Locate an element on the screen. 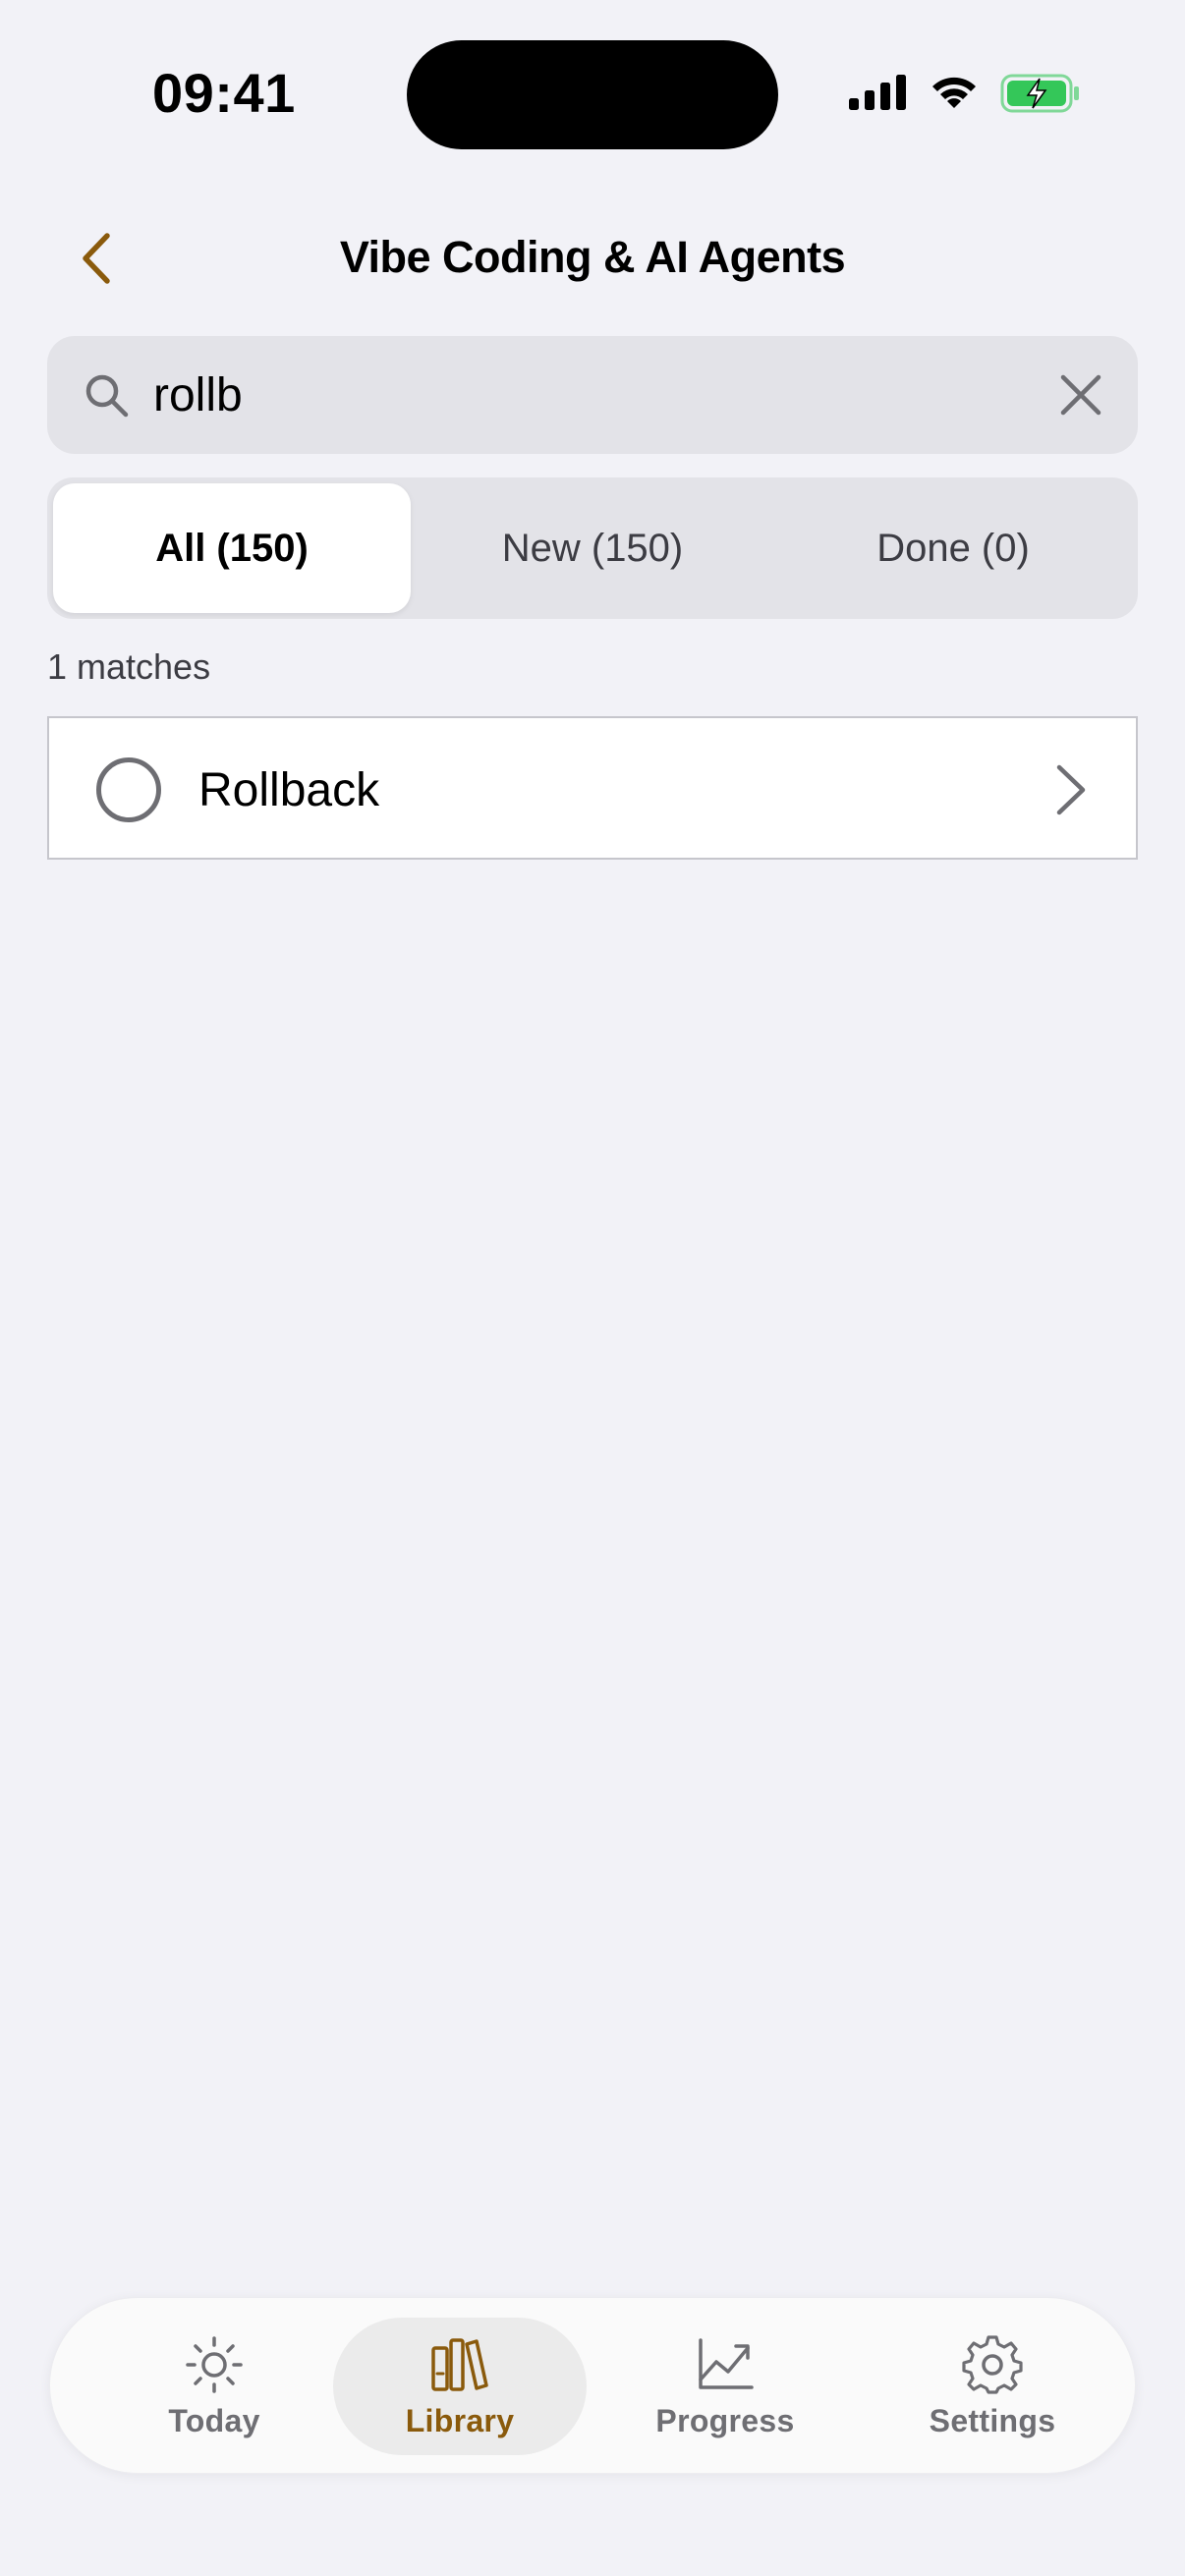 The height and width of the screenshot is (2576, 1185). tab-progress: Progress is located at coordinates (725, 2386).